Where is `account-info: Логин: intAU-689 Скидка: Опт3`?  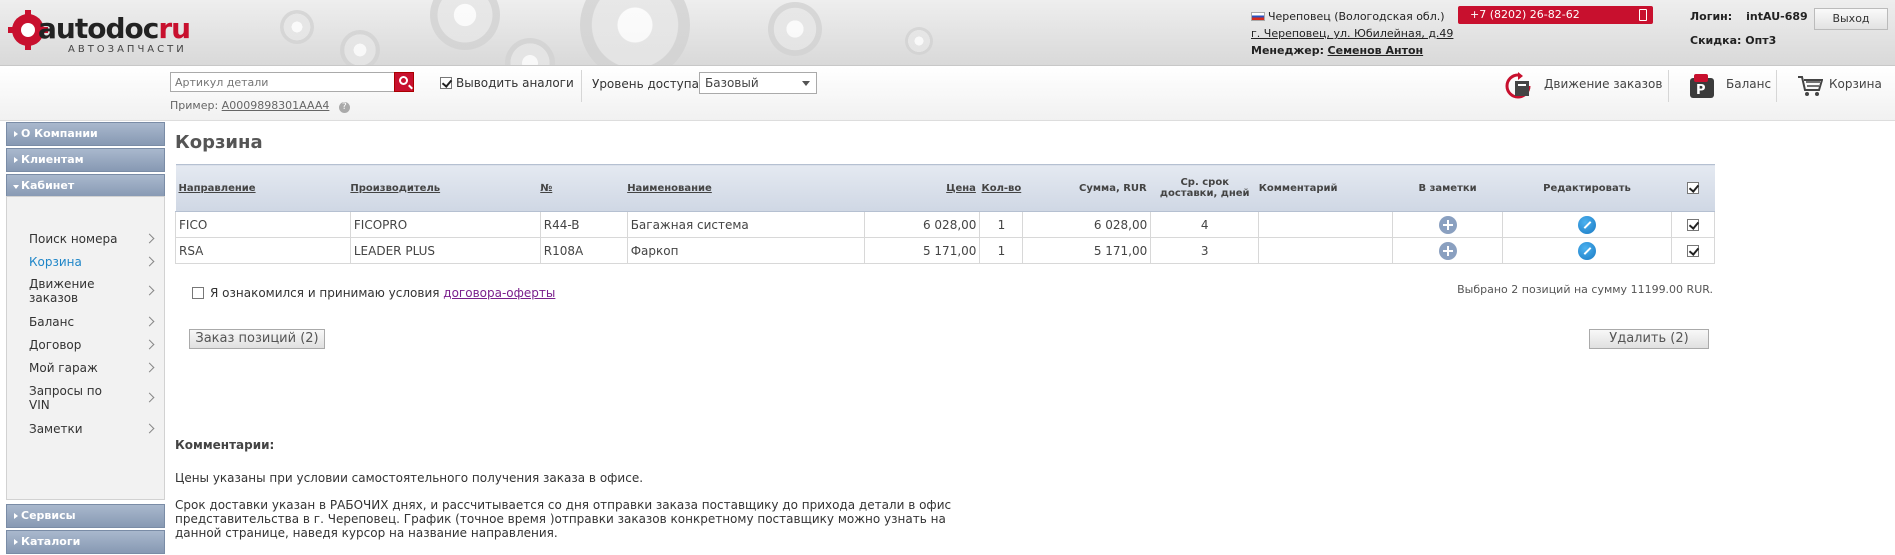
account-info: Логин: intAU-689 Скидка: Опт3 is located at coordinates (1749, 29).